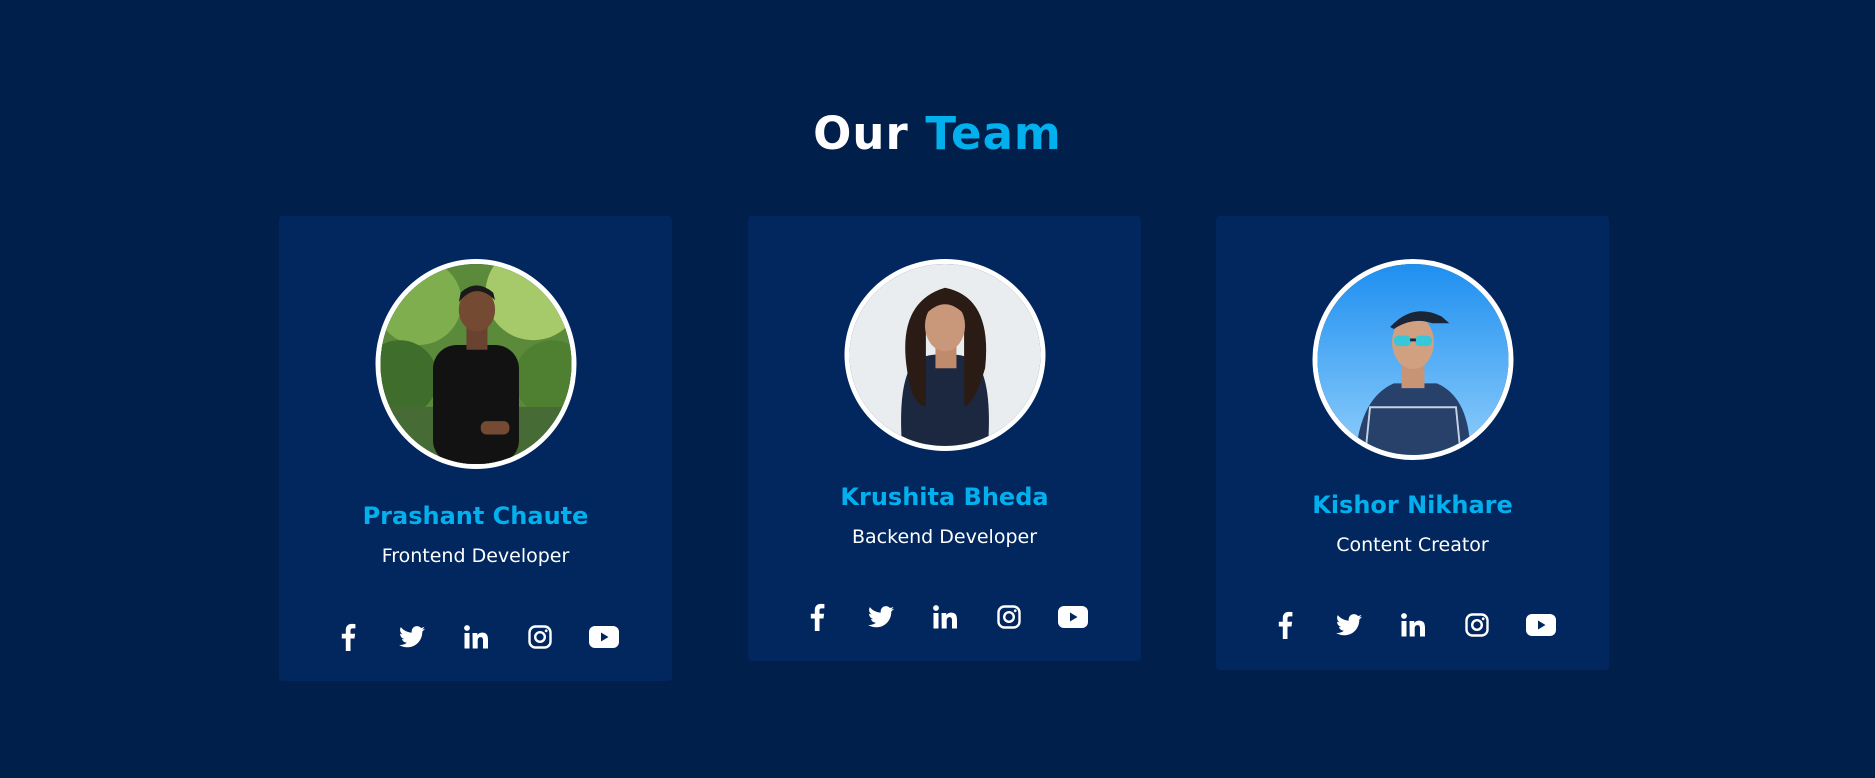 Image resolution: width=1875 pixels, height=778 pixels. Describe the element at coordinates (1412, 505) in the screenshot. I see `member-name: Kishor Nikhare` at that location.